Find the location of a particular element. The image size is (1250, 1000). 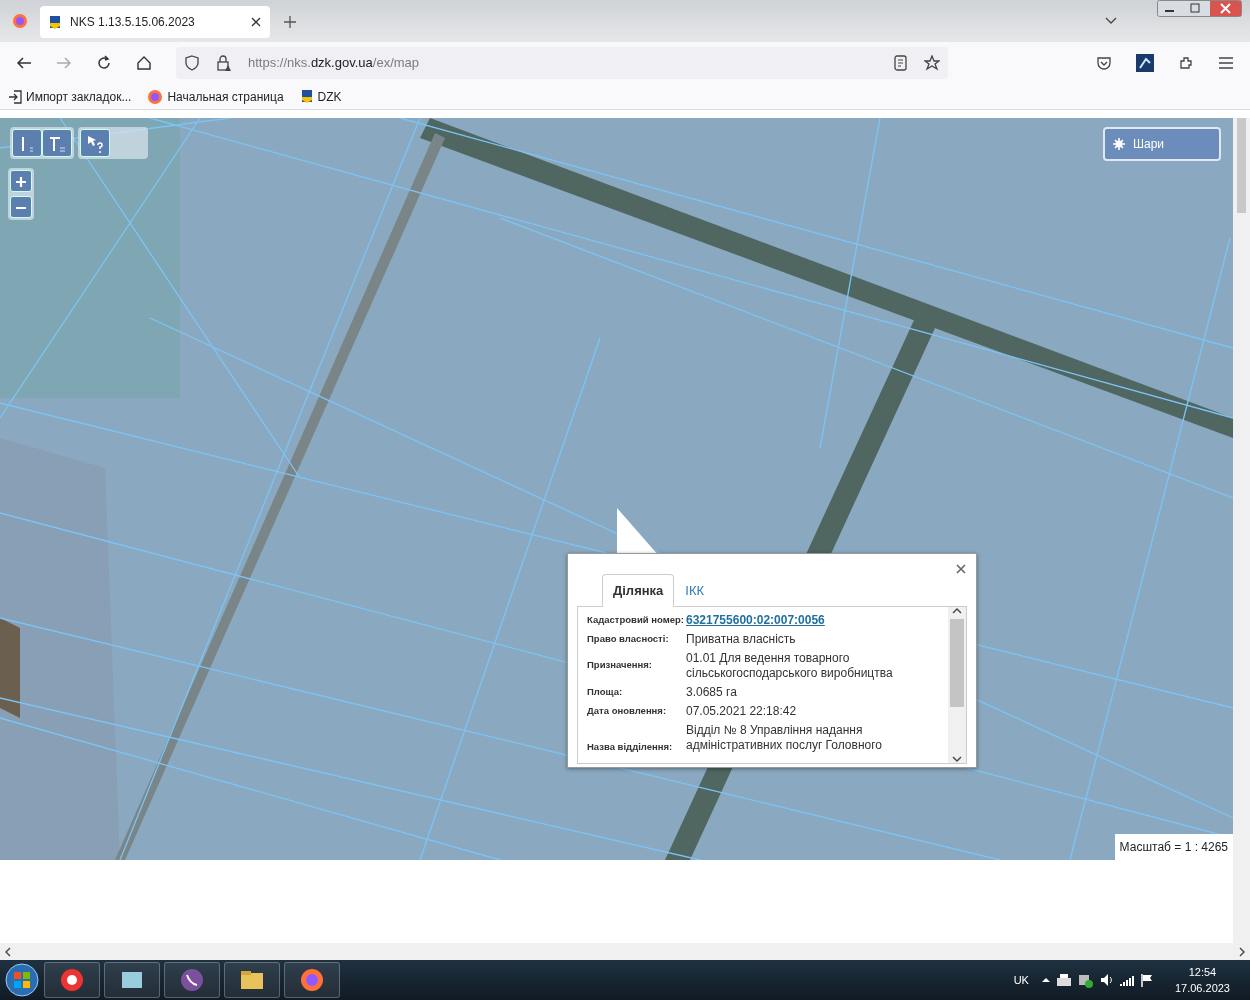

scroll-down-icon is located at coordinates (957, 758).